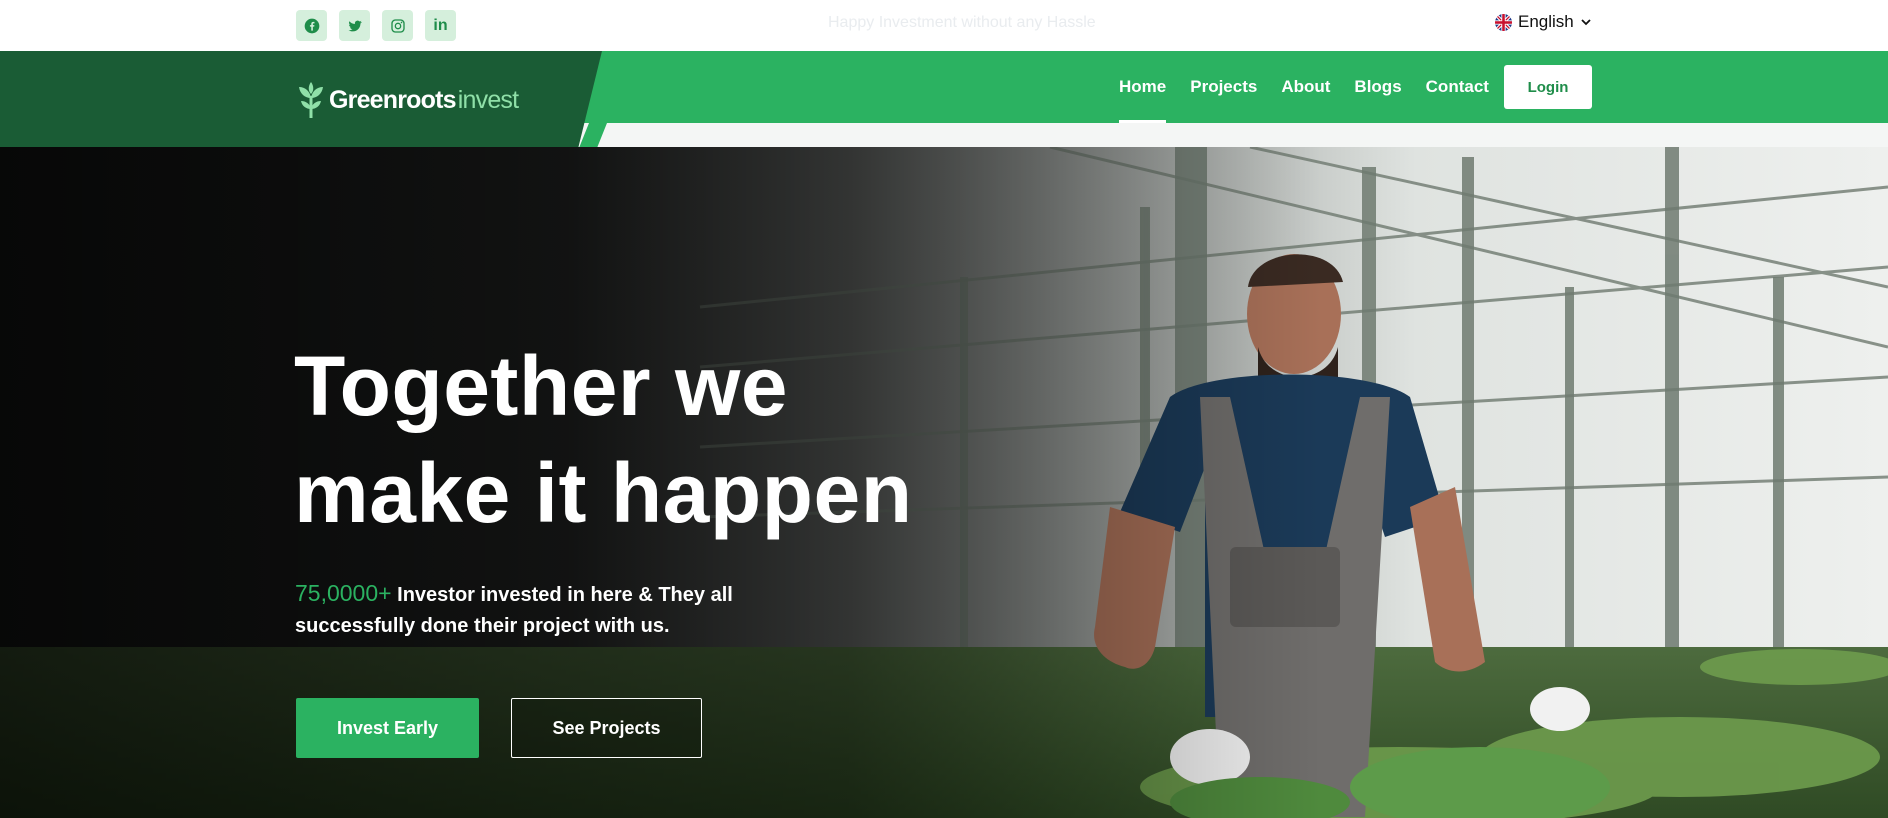  I want to click on brand-logo: Greenroots invest, so click(408, 100).